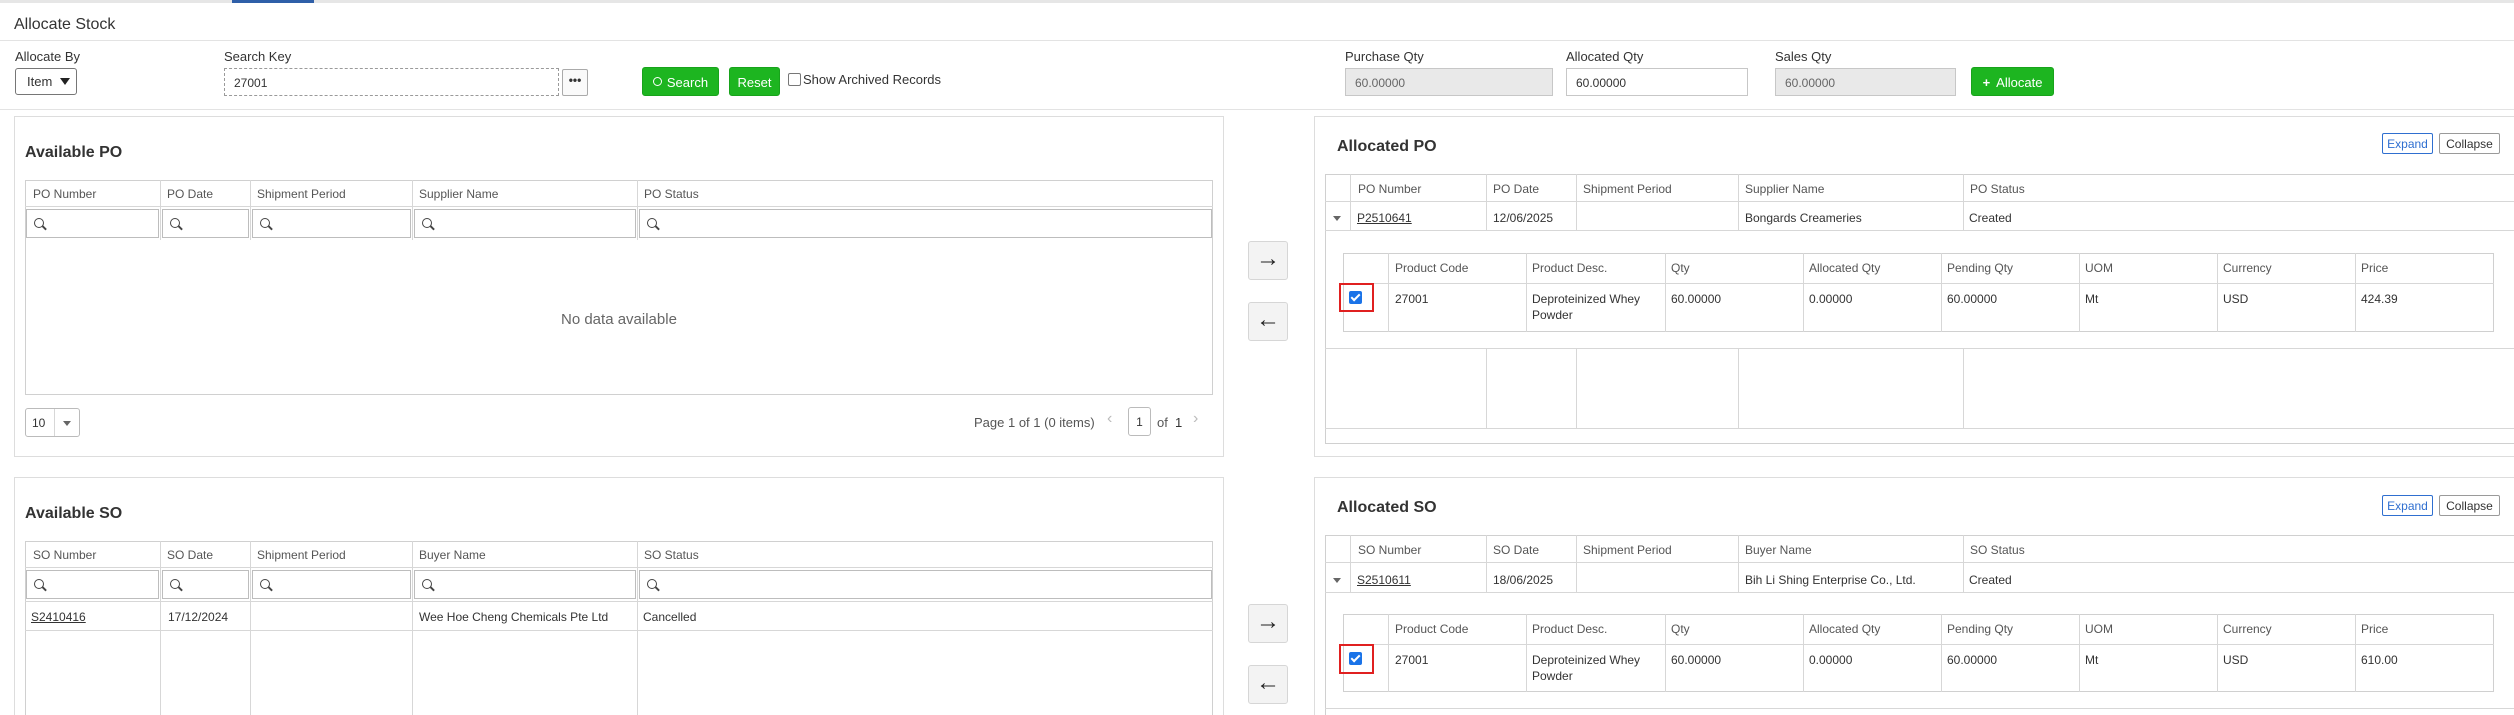 This screenshot has height=715, width=2514. I want to click on current-page-input: 1, so click(1139, 421).